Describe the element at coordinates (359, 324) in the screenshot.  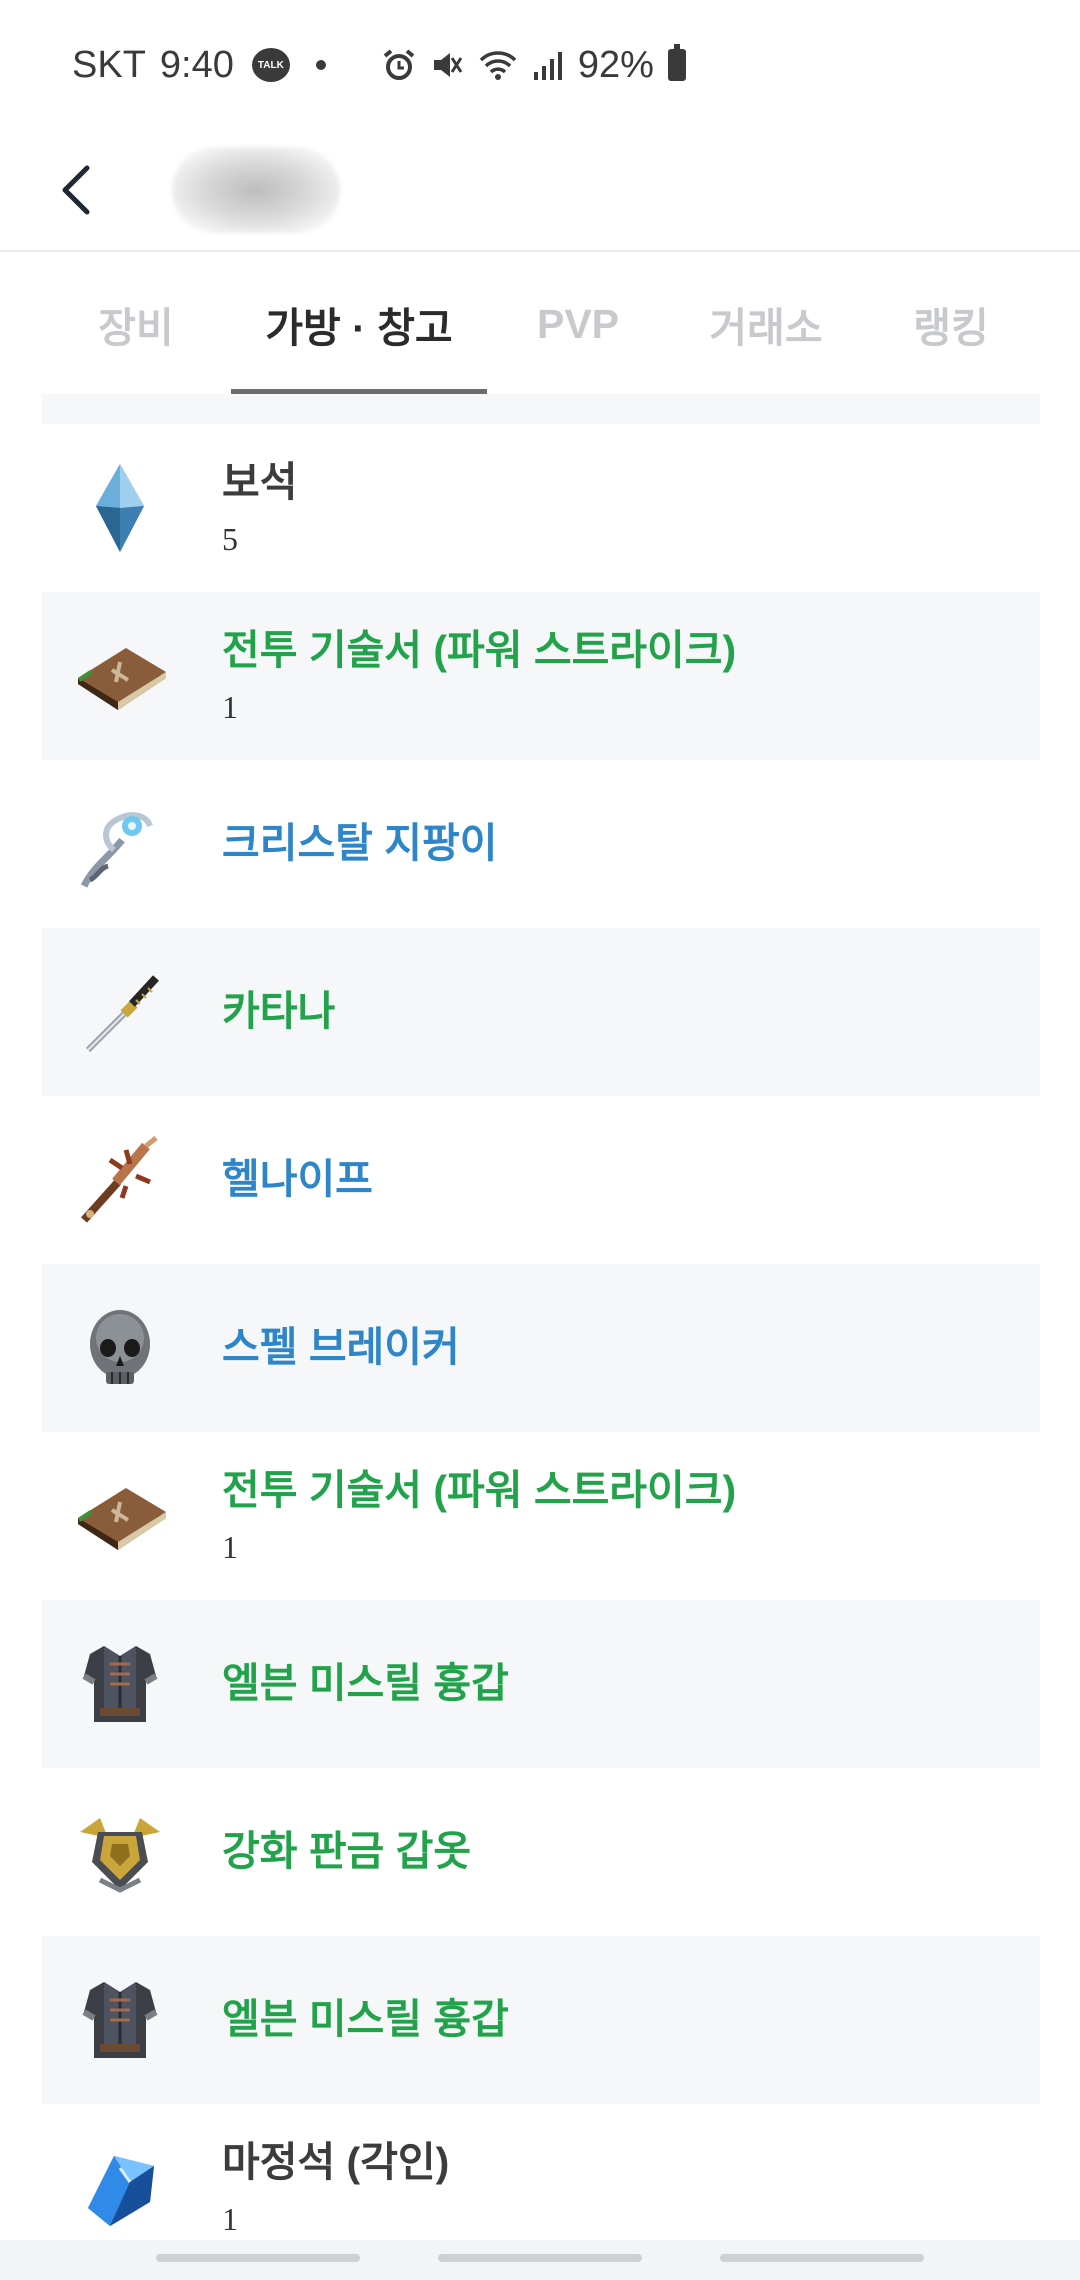
I see `tab-bag-storage: 가방 · 창고` at that location.